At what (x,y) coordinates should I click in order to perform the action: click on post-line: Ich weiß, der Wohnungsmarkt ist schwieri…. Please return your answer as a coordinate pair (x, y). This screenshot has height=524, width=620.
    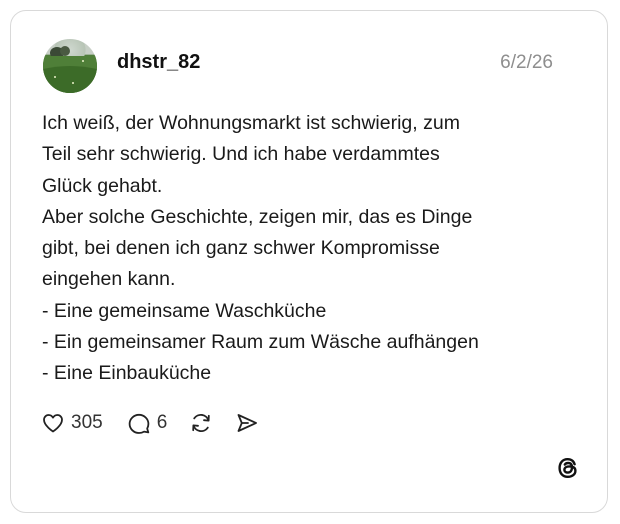
    Looking at the image, I should click on (251, 123).